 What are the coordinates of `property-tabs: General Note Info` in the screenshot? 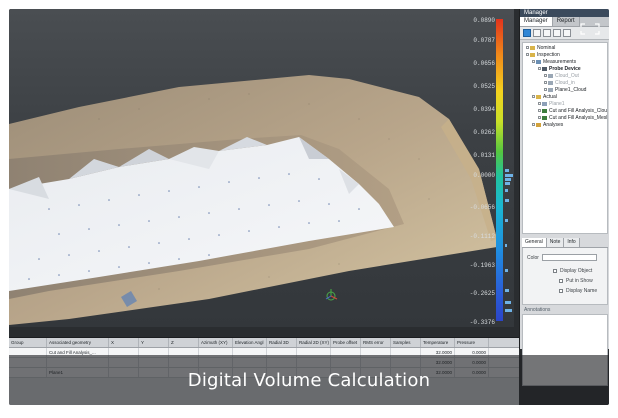 It's located at (565, 243).